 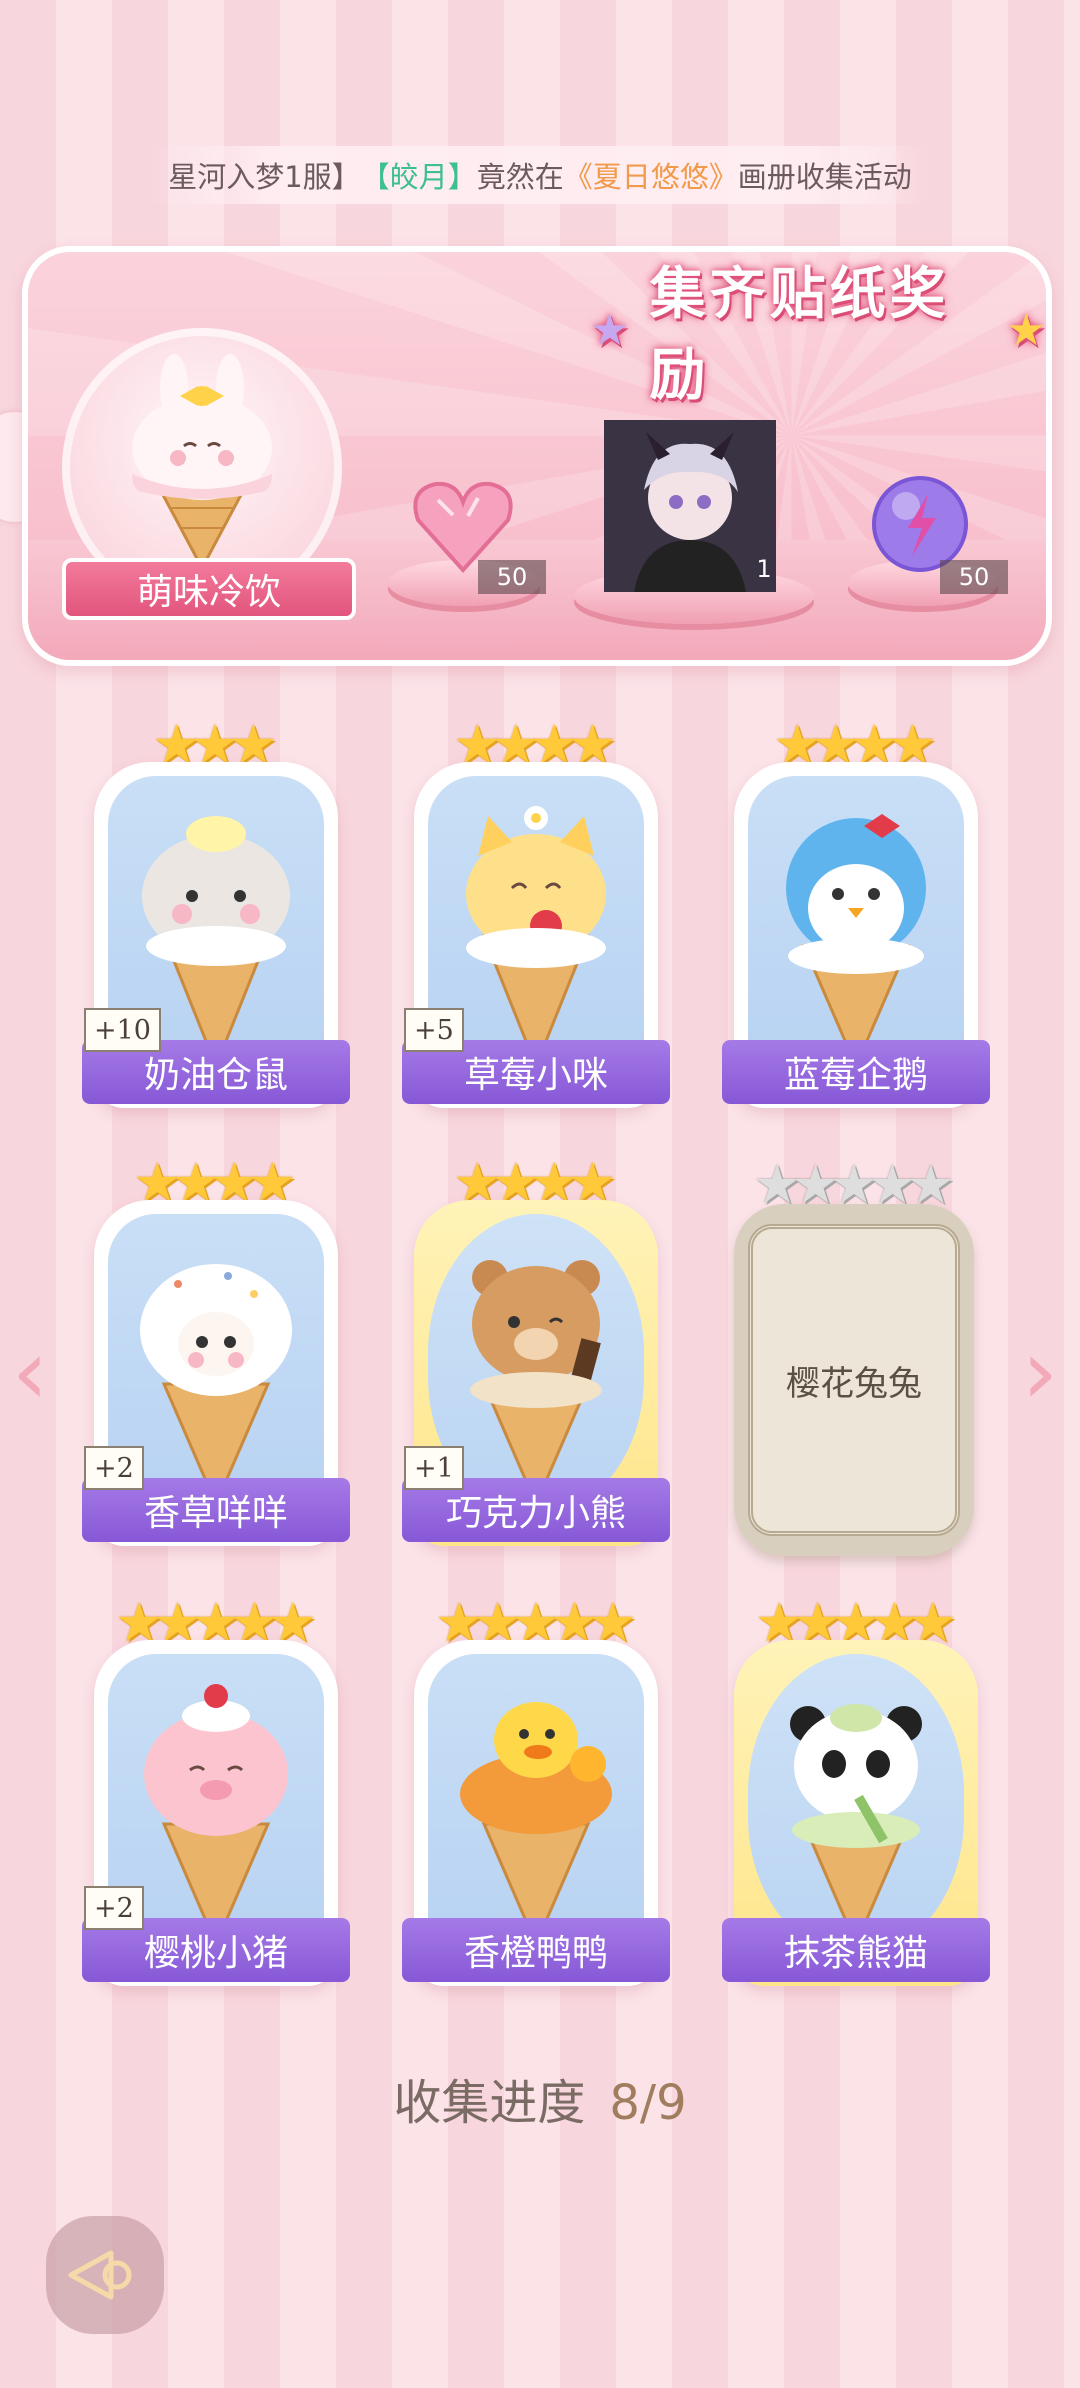 I want to click on marquee-event: 《夏日悠悠》, so click(x=650, y=177).